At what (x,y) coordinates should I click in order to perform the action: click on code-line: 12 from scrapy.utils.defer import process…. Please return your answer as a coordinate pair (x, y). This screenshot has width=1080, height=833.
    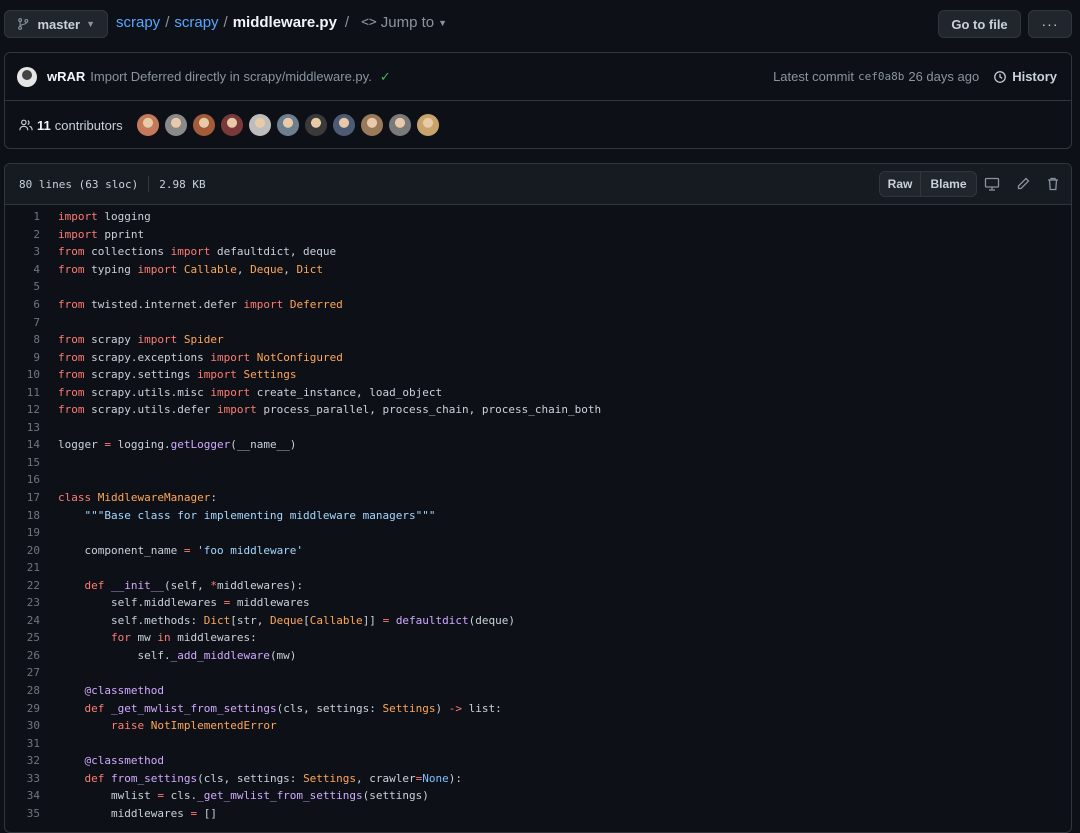
    Looking at the image, I should click on (538, 410).